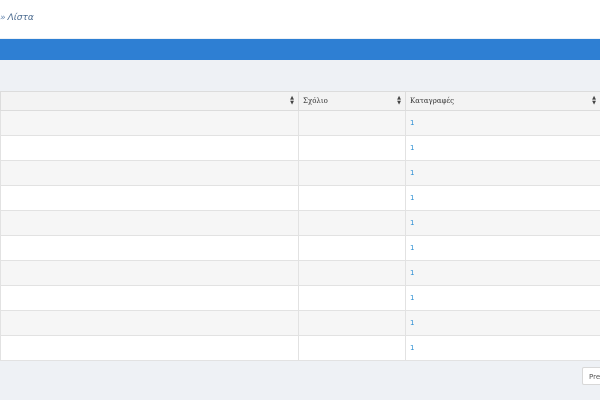 The height and width of the screenshot is (400, 600). Describe the element at coordinates (300, 49) in the screenshot. I see `portlet-header-bar` at that location.